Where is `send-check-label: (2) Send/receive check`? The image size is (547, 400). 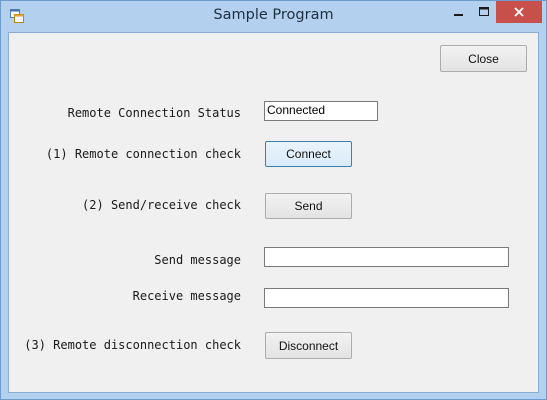
send-check-label: (2) Send/receive check is located at coordinates (161, 205).